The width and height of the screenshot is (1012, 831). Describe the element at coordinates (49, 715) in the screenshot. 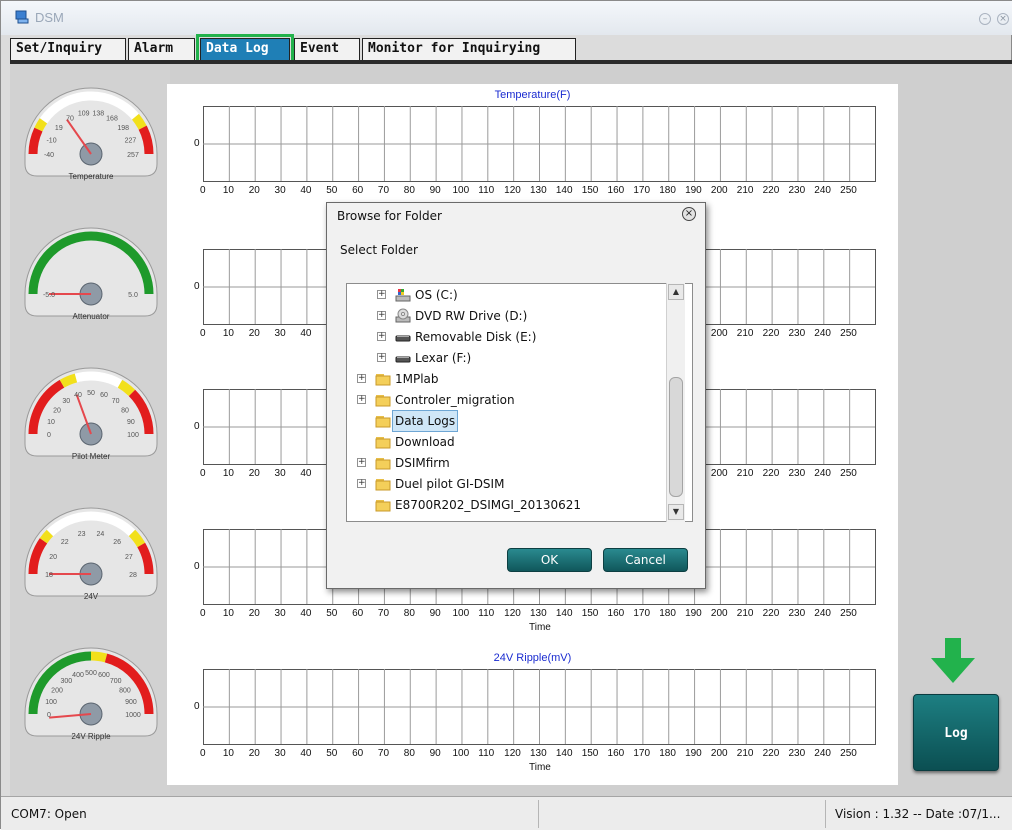

I see `gauge-scale-label: 0` at that location.